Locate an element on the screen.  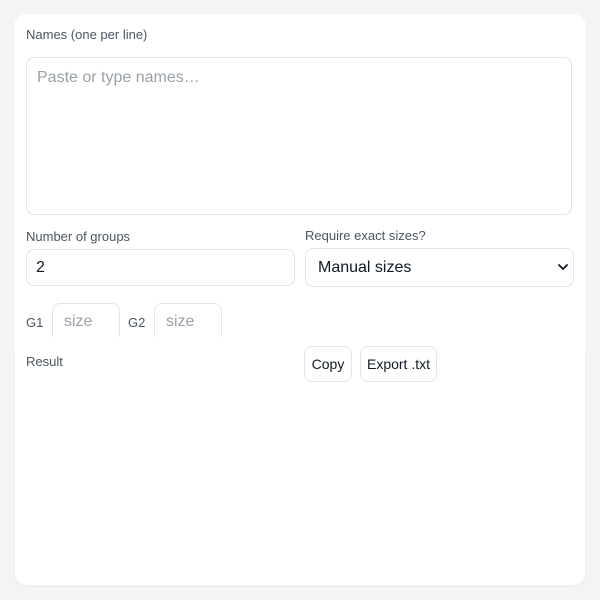
export-txt-button: Export .txt is located at coordinates (398, 364).